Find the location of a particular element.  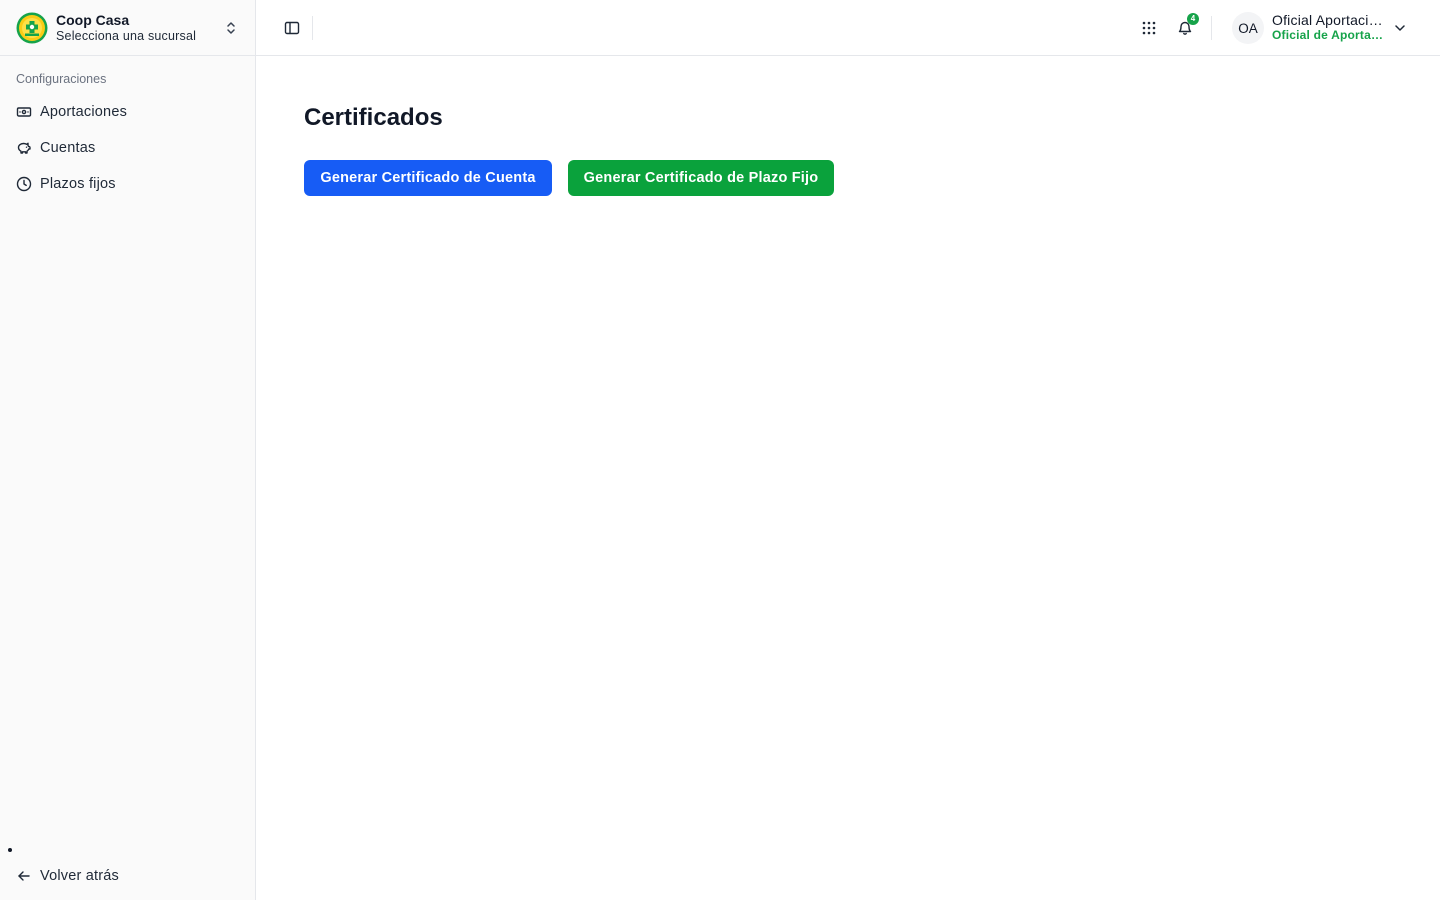

sidebar-item-label: Plazos fijos is located at coordinates (78, 184).